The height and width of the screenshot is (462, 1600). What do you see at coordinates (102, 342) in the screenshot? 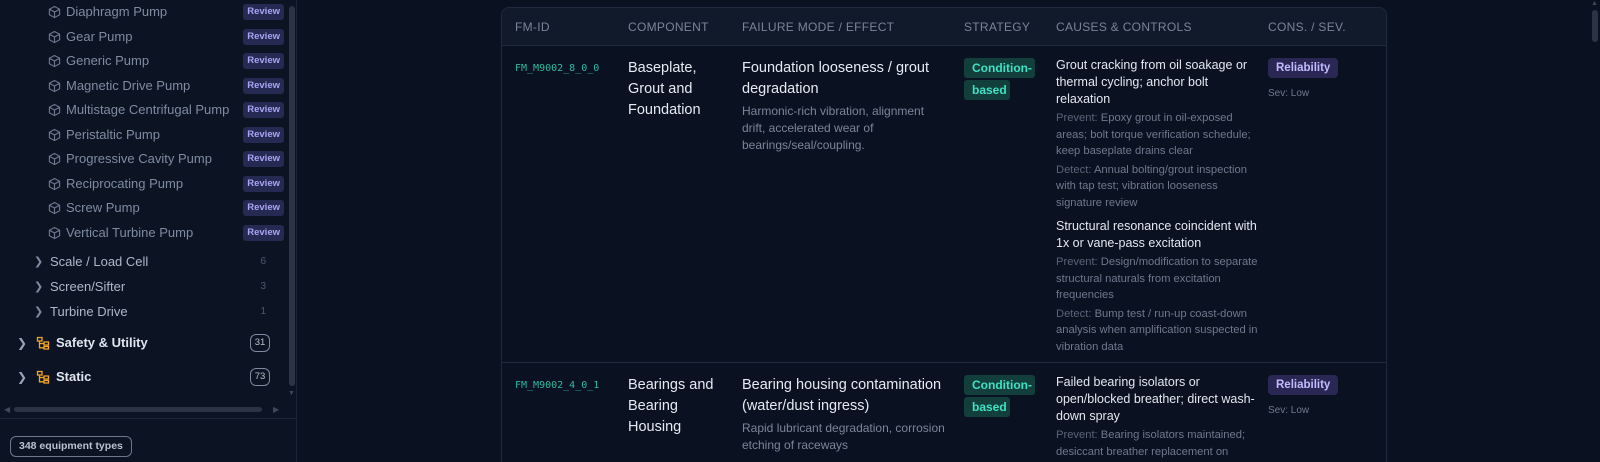
I see `group-label: Safety & Utility` at bounding box center [102, 342].